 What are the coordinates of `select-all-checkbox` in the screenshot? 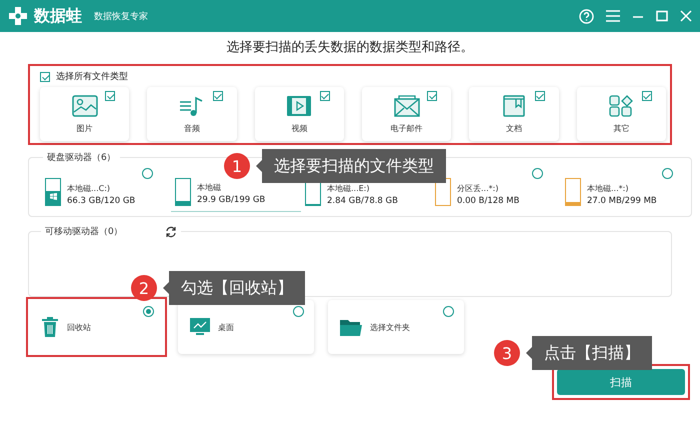 It's located at (45, 77).